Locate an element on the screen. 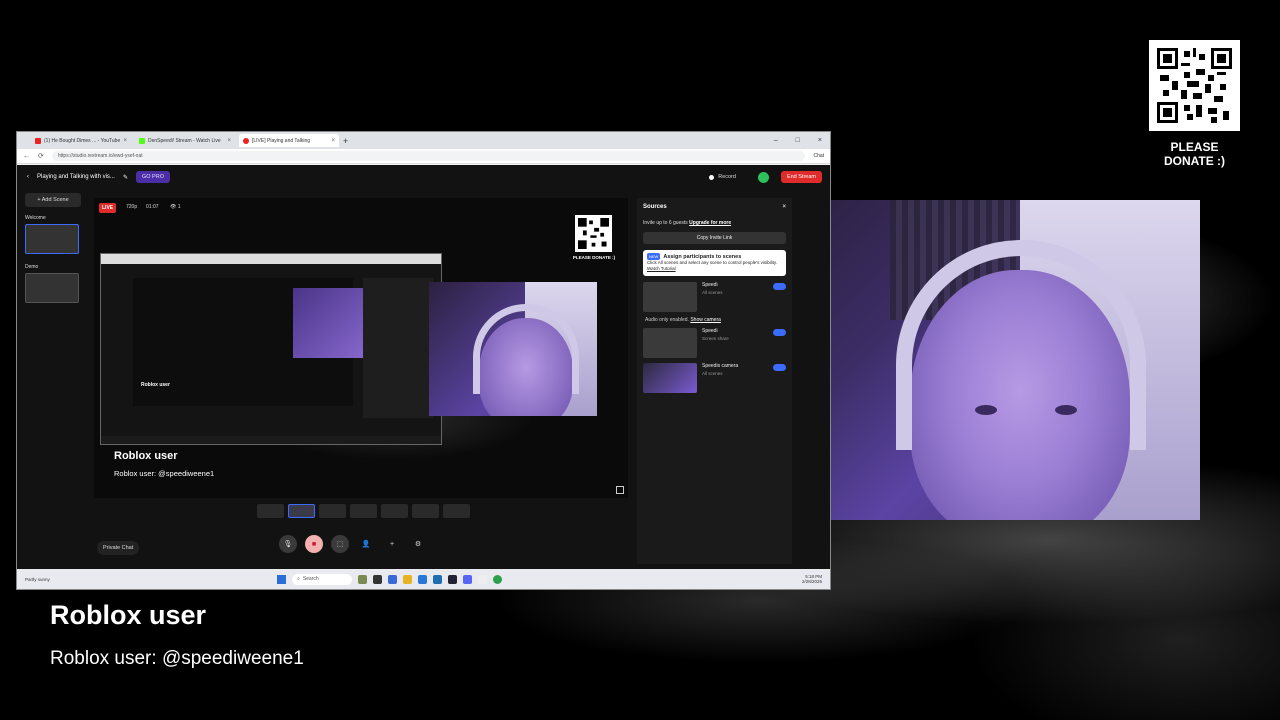  tab-label: (1) He Bought Dimes ... - YouTube is located at coordinates (82, 140).